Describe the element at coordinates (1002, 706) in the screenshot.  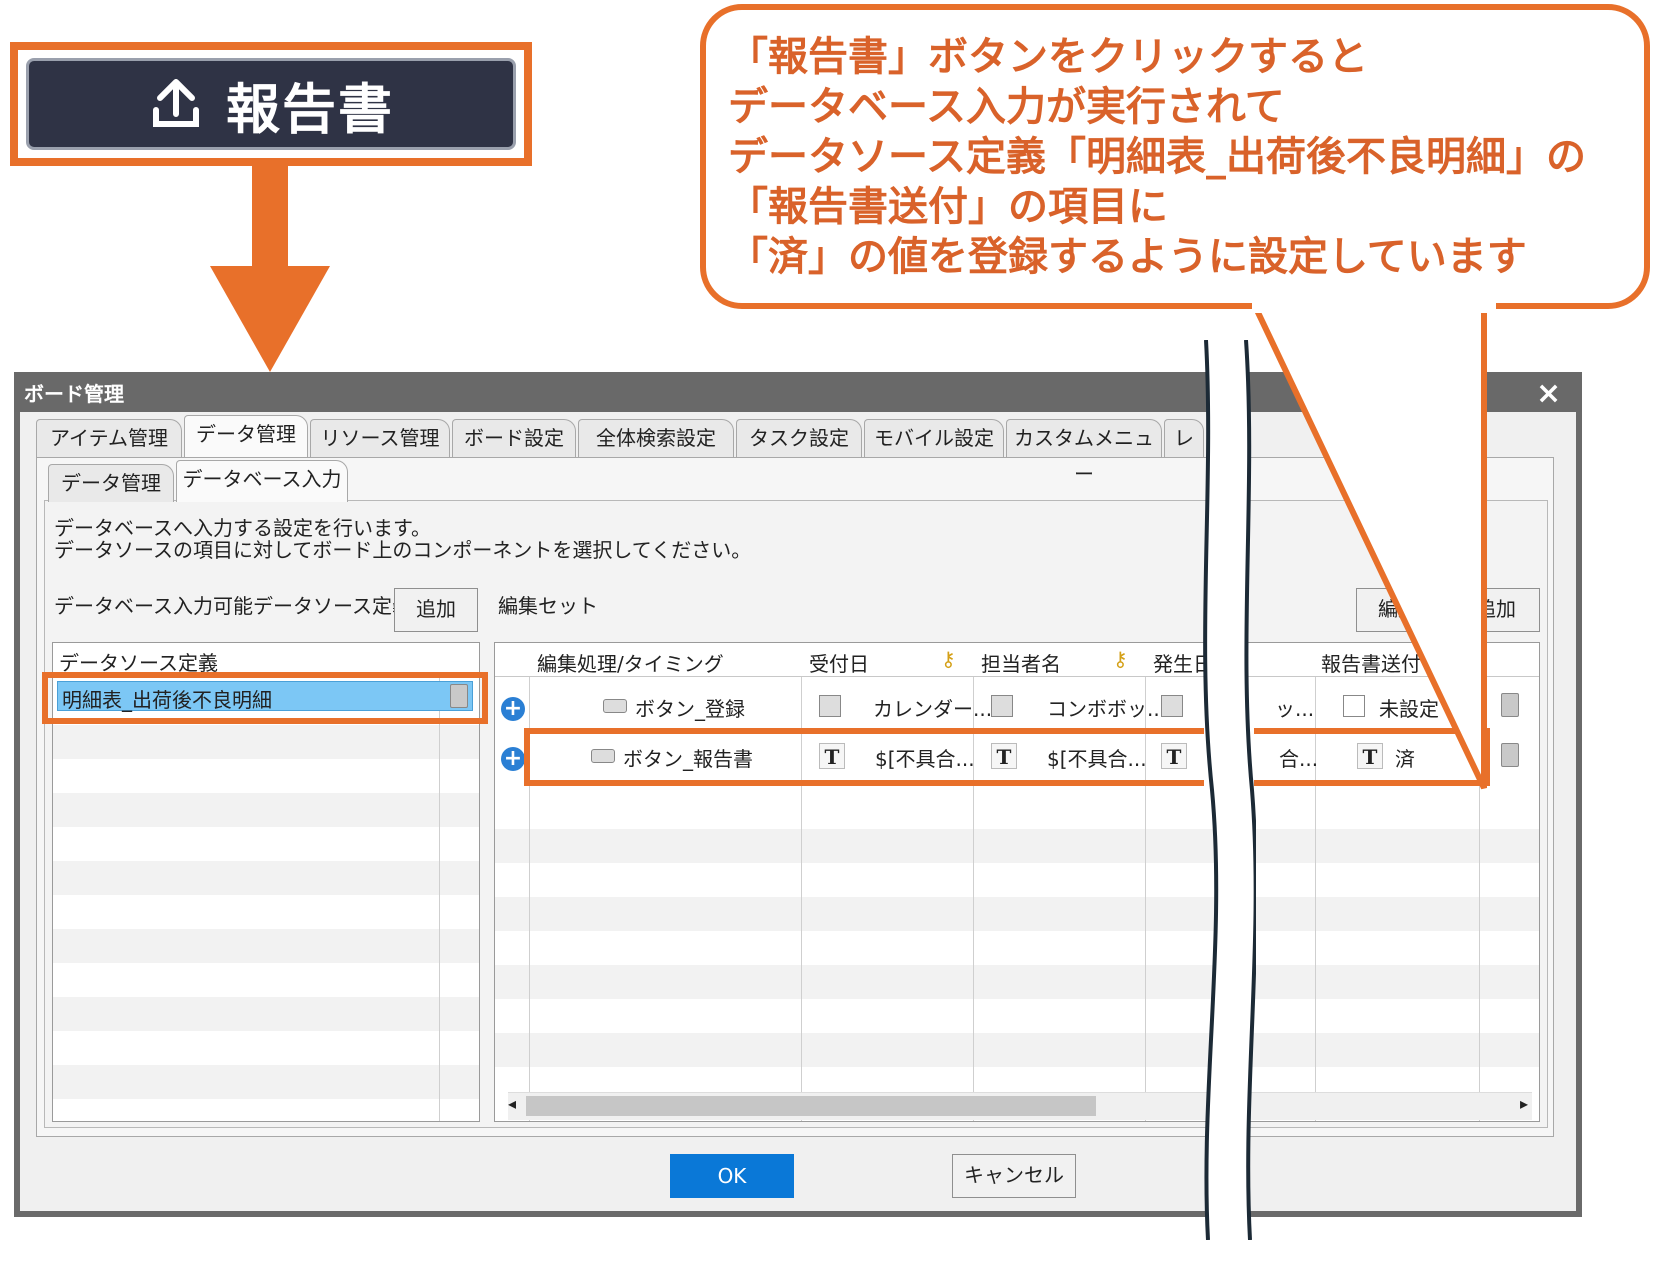
I see `combobox-icon` at that location.